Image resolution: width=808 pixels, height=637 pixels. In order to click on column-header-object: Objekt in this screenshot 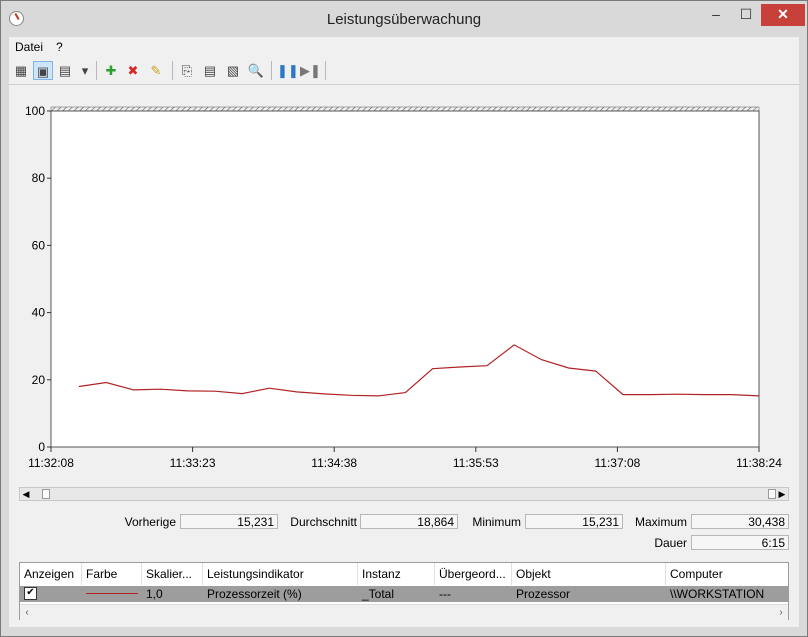, I will do `click(589, 574)`.